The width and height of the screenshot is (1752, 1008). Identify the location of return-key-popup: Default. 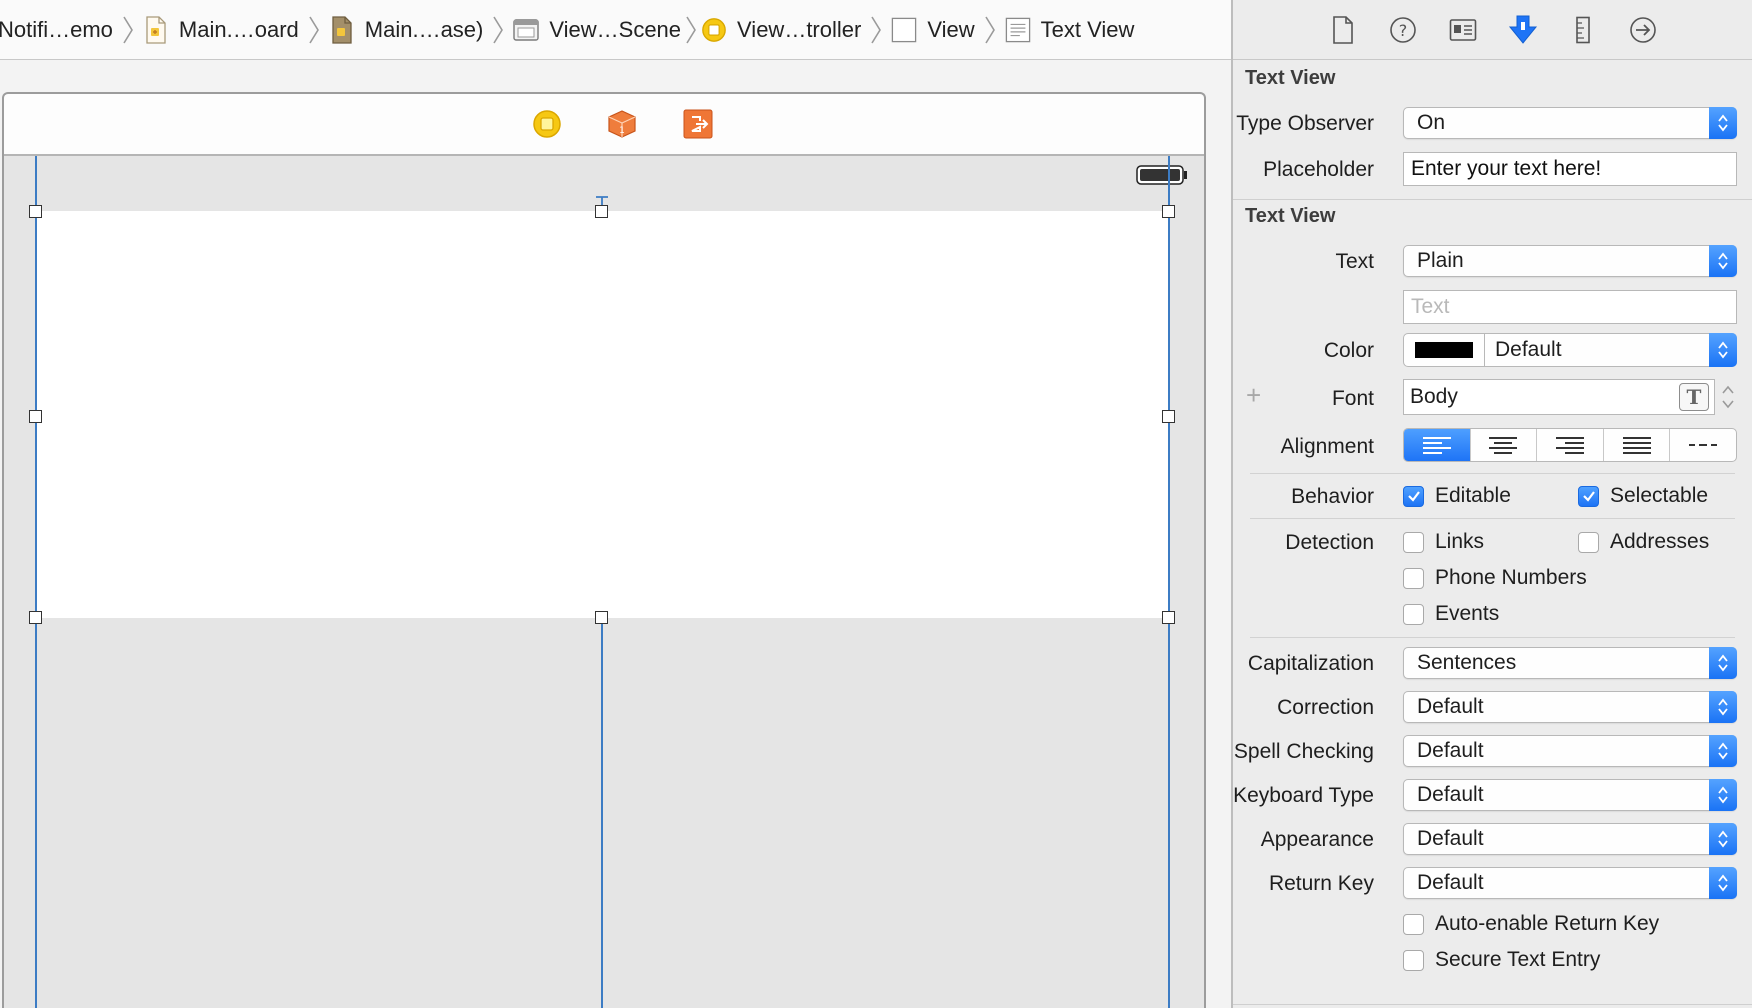
(1570, 883).